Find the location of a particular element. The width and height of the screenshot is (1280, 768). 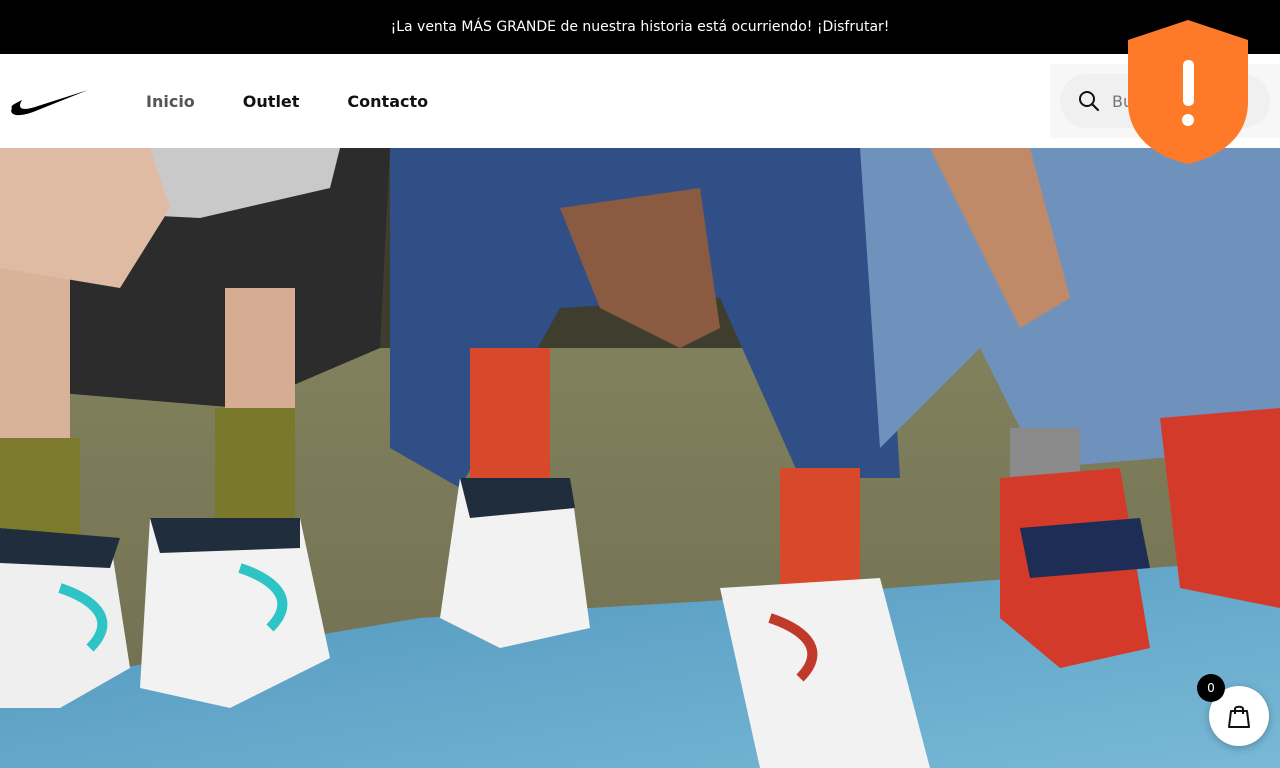

nav-item-contacto: Contacto is located at coordinates (387, 101).